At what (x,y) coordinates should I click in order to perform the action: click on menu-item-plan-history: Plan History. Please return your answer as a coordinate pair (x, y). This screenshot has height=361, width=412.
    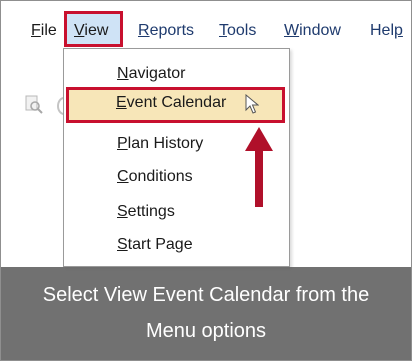
    Looking at the image, I should click on (160, 144).